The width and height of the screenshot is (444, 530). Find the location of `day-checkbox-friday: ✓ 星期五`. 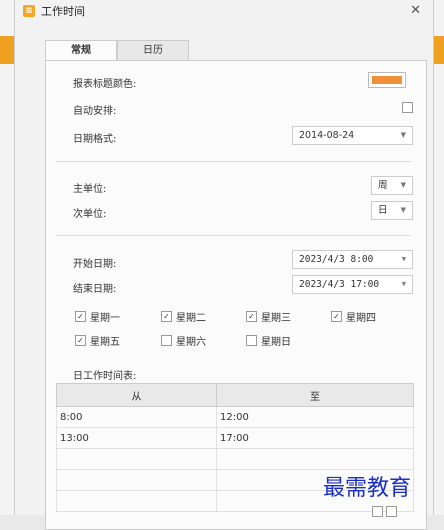

day-checkbox-friday: ✓ 星期五 is located at coordinates (97, 340).